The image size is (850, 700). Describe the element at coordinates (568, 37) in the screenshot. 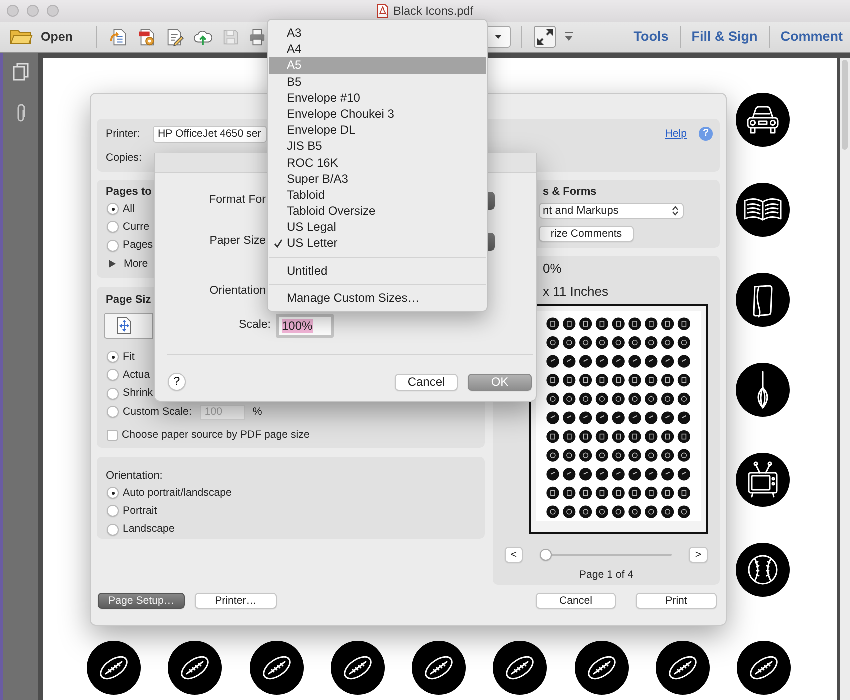

I see `overflow-caret-icon` at that location.